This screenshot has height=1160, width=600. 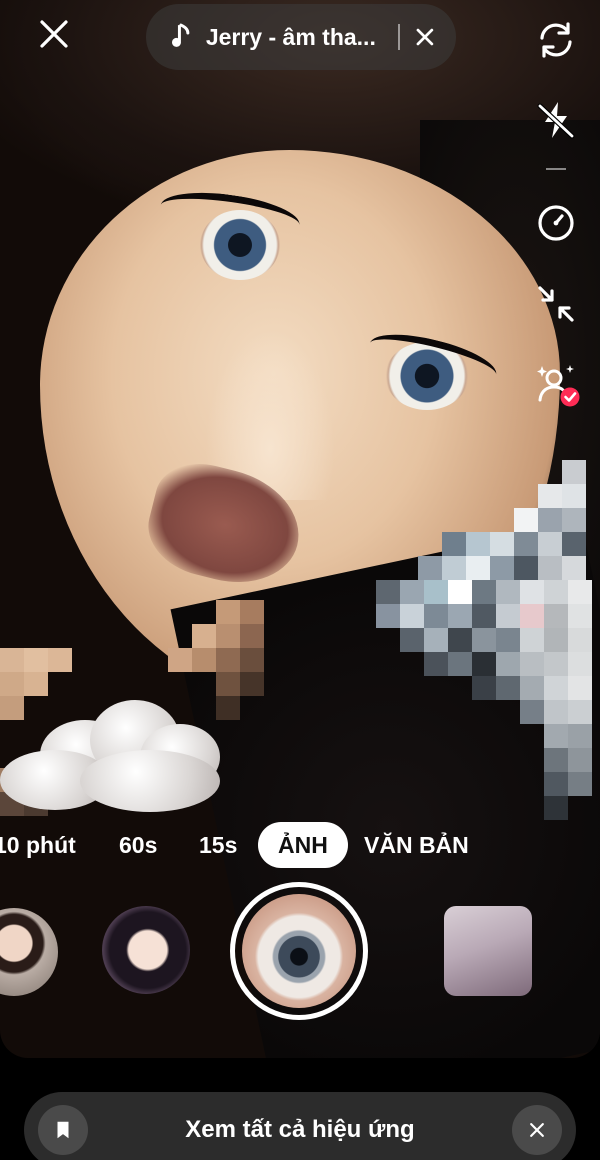 What do you see at coordinates (218, 845) in the screenshot?
I see `mode-15s: 15s` at bounding box center [218, 845].